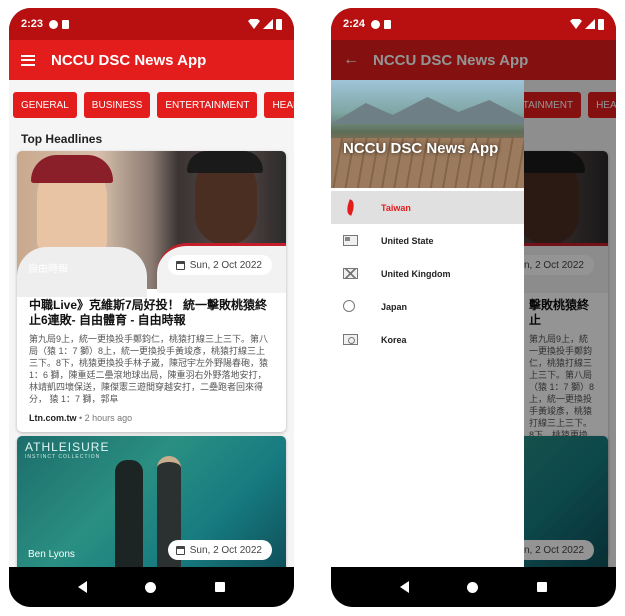 The image size is (625, 616). What do you see at coordinates (153, 105) in the screenshot?
I see `category-chips: GENERAL BUSINESS ENTERTAINMENT HEALTH` at bounding box center [153, 105].